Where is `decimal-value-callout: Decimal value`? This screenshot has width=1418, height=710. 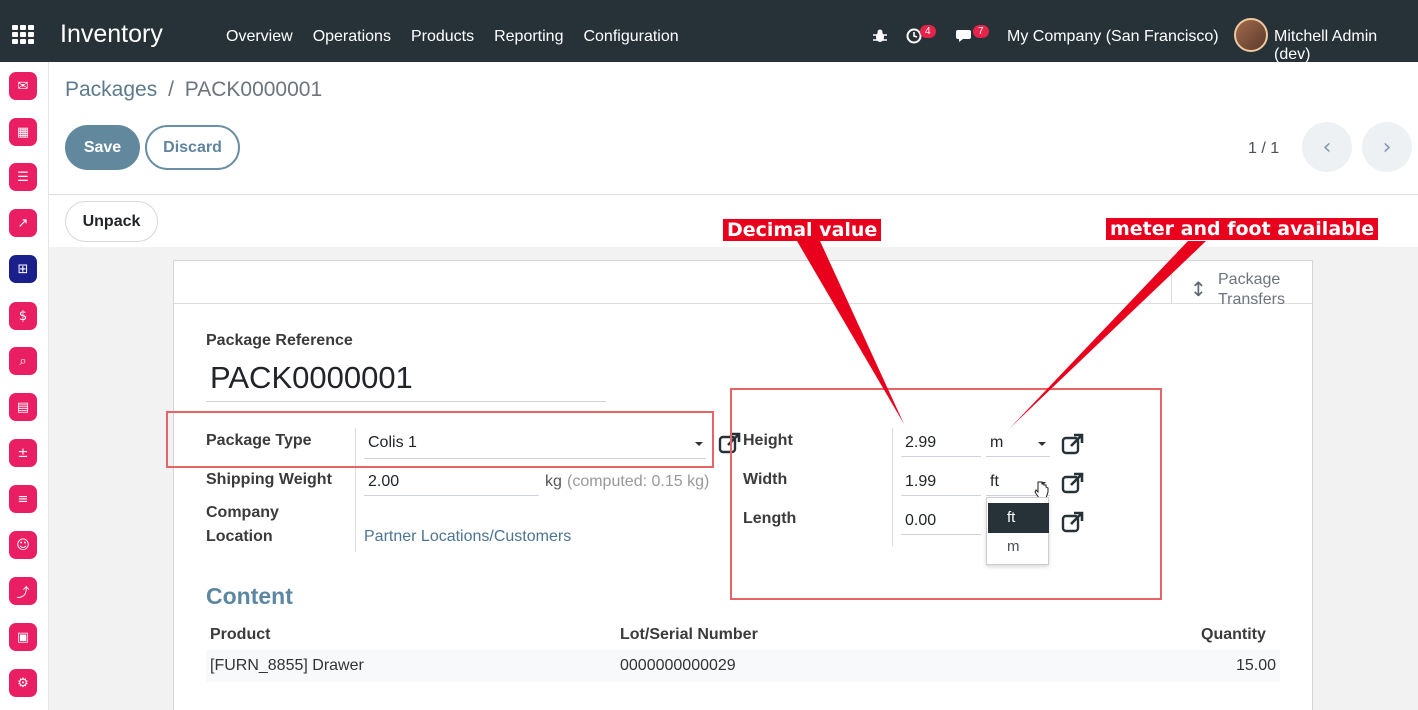
decimal-value-callout: Decimal value is located at coordinates (802, 230).